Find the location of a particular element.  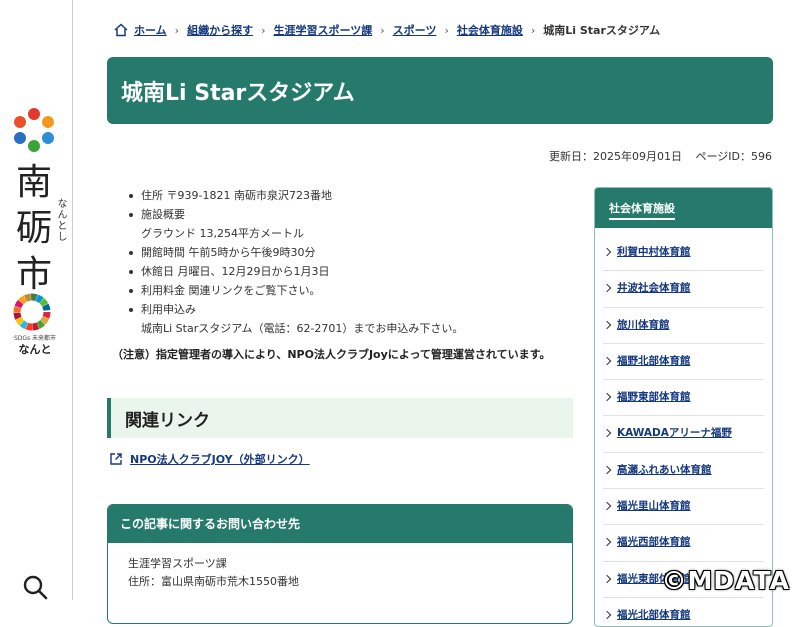

facility-overview-label: 施設概要 is located at coordinates (163, 214).